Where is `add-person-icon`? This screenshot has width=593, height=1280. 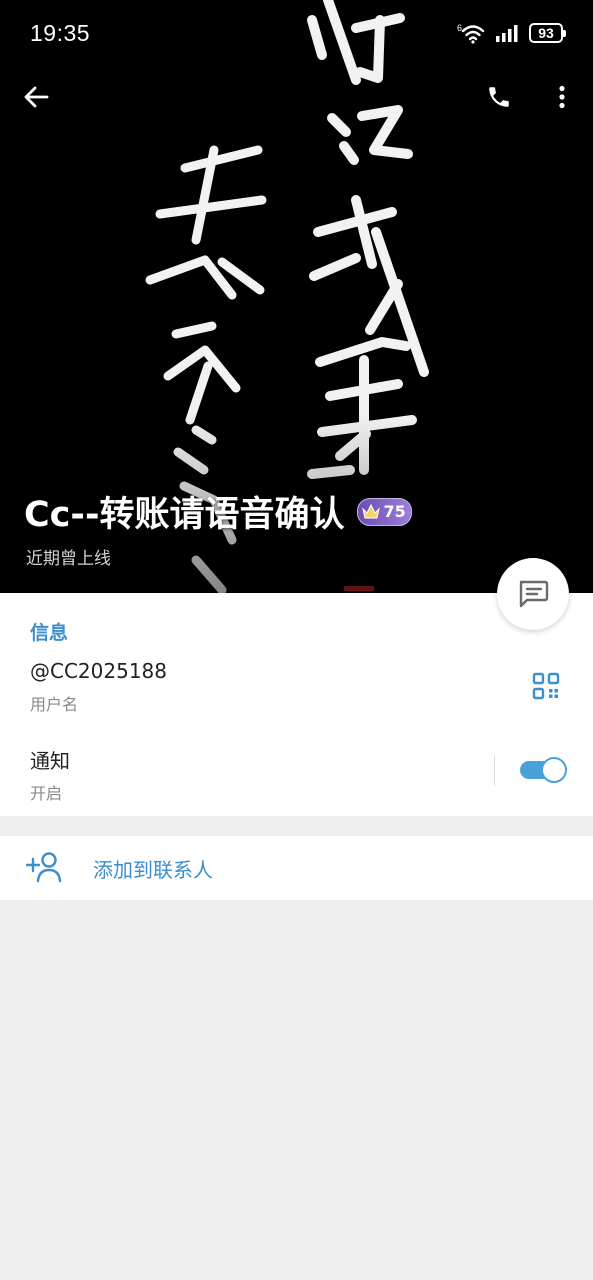 add-person-icon is located at coordinates (44, 867).